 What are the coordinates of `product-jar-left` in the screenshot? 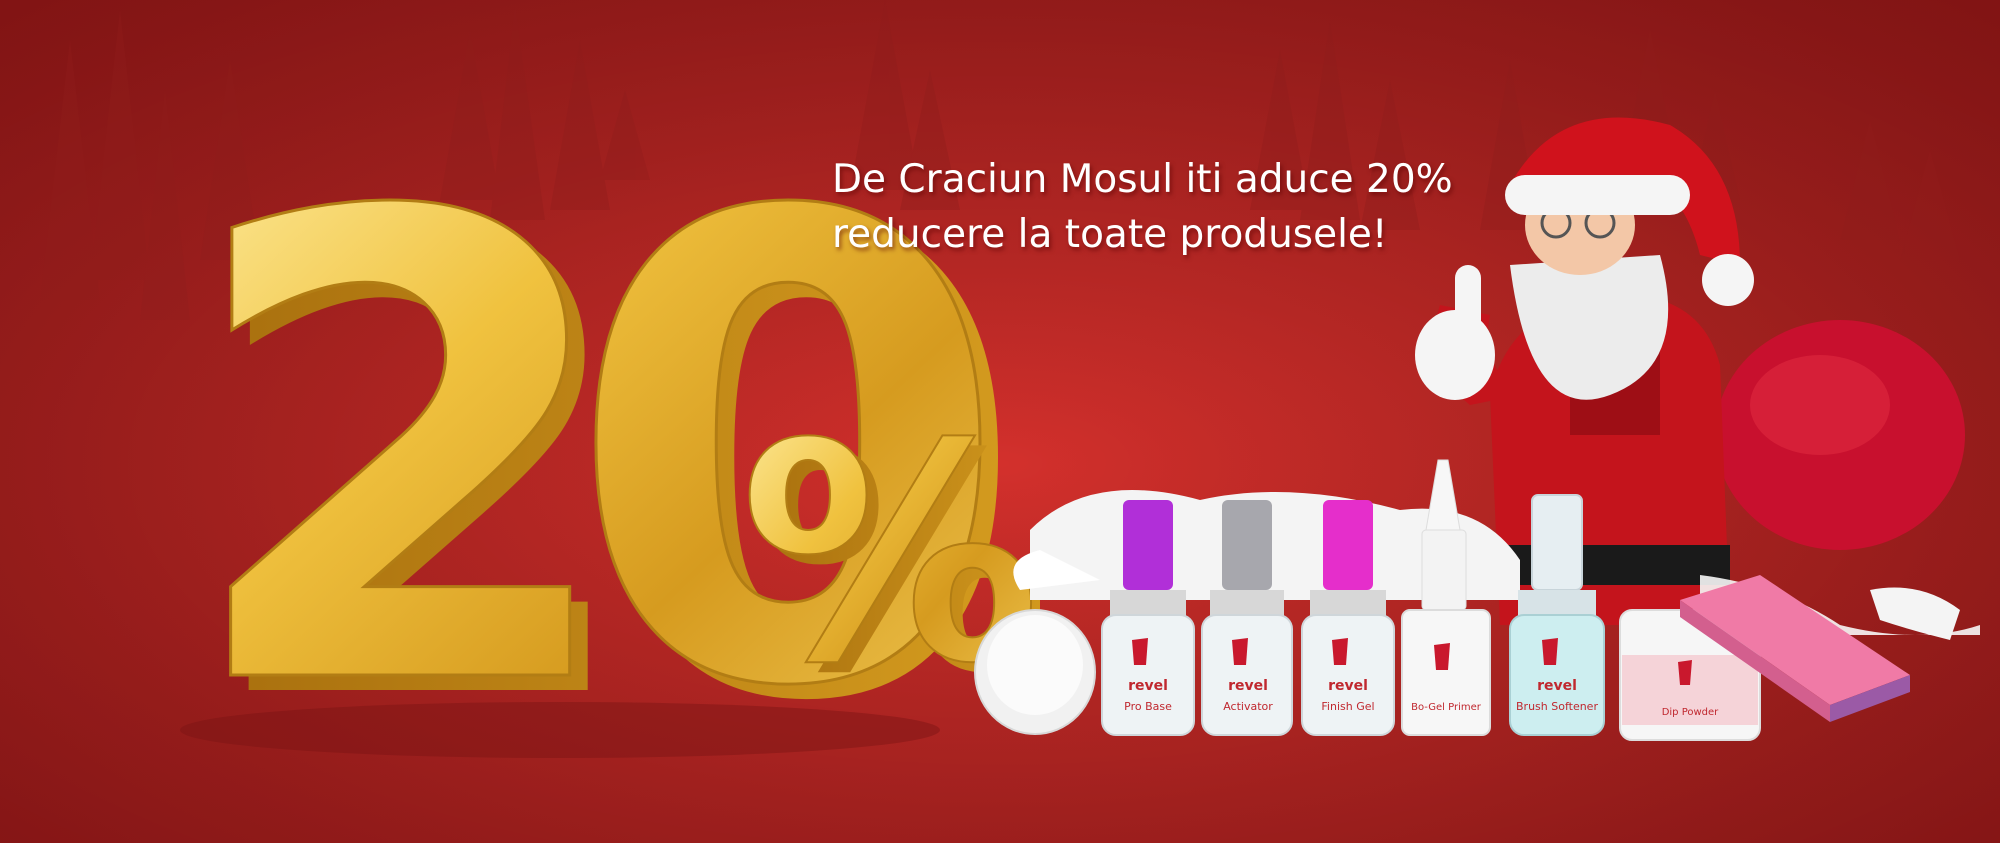 It's located at (1035, 672).